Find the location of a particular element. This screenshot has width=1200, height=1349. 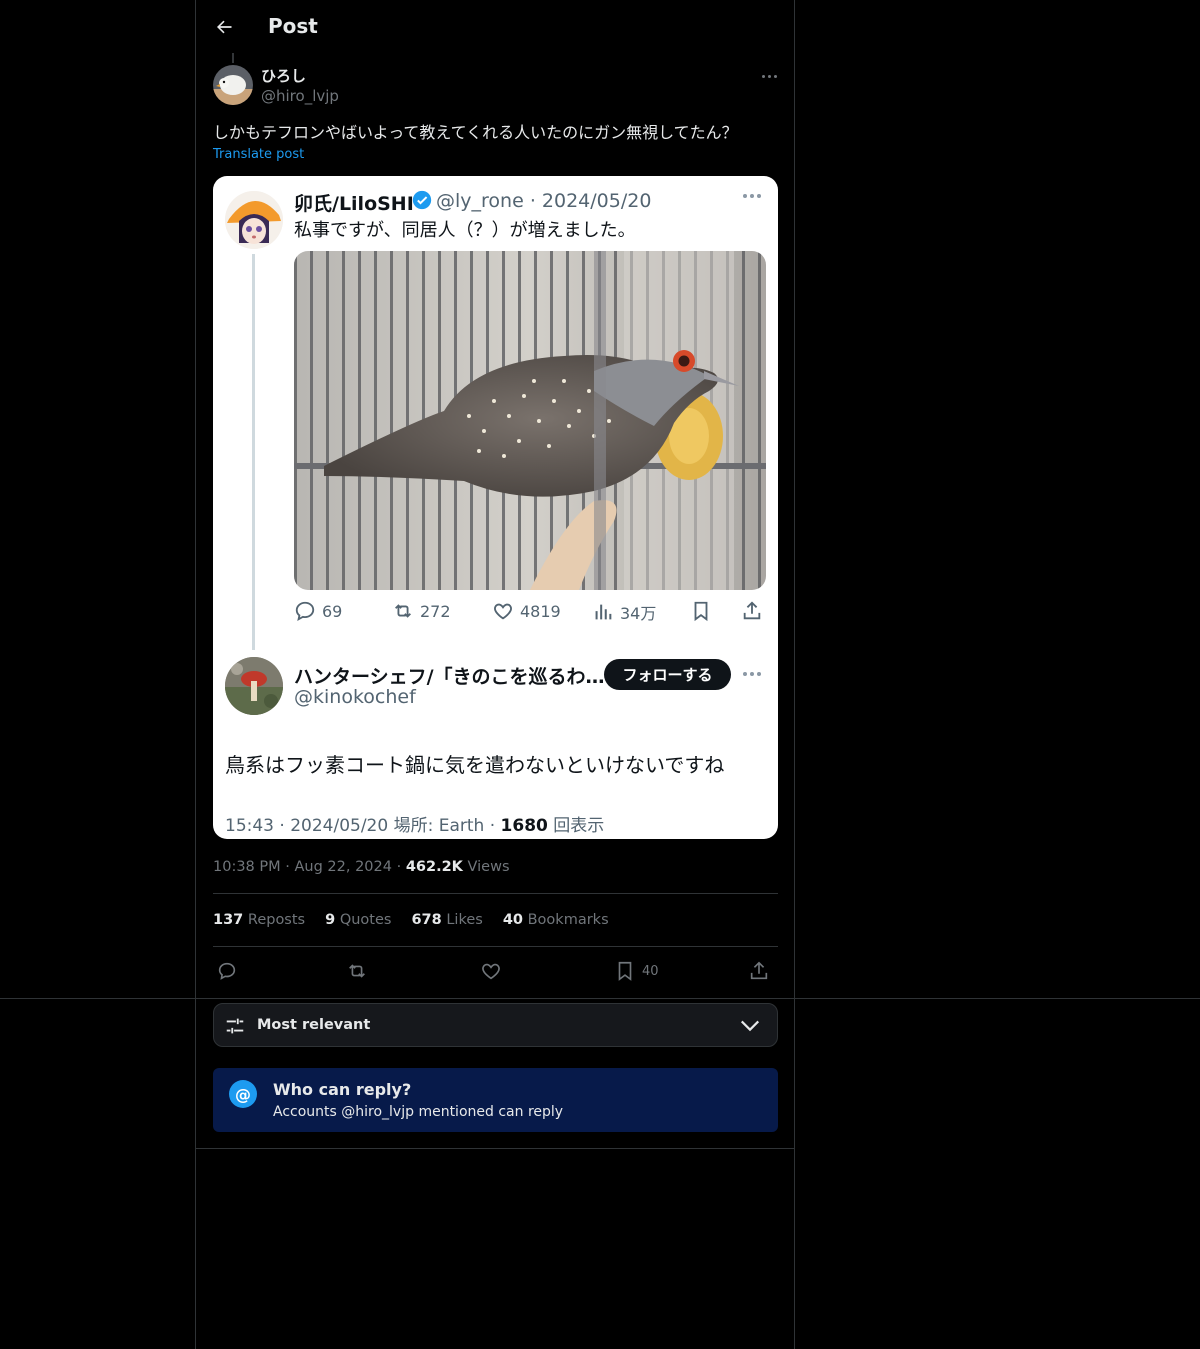

top-bar: Post is located at coordinates (495, 27).